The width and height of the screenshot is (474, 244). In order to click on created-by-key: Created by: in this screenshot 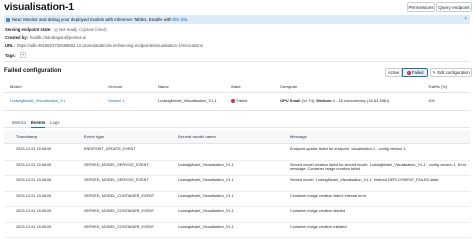, I will do `click(17, 37)`.